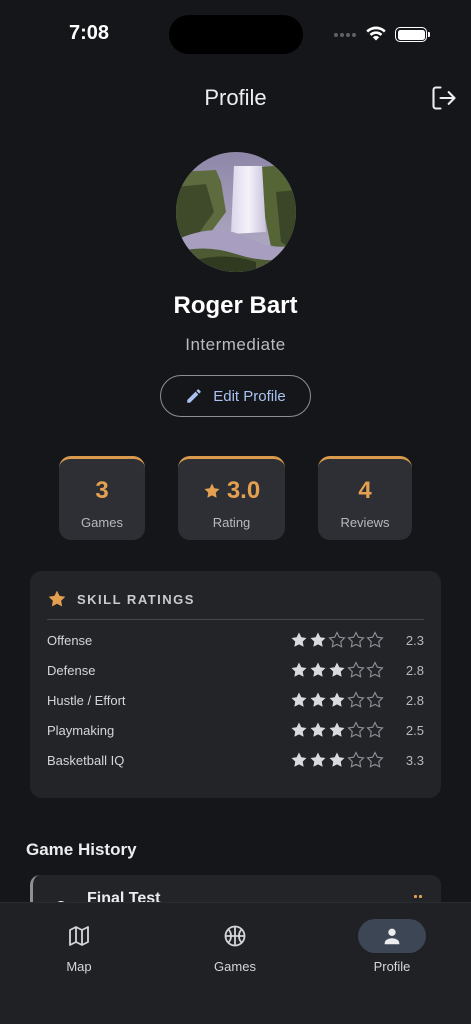 This screenshot has height=1024, width=471. Describe the element at coordinates (102, 522) in the screenshot. I see `stat-label: Games` at that location.